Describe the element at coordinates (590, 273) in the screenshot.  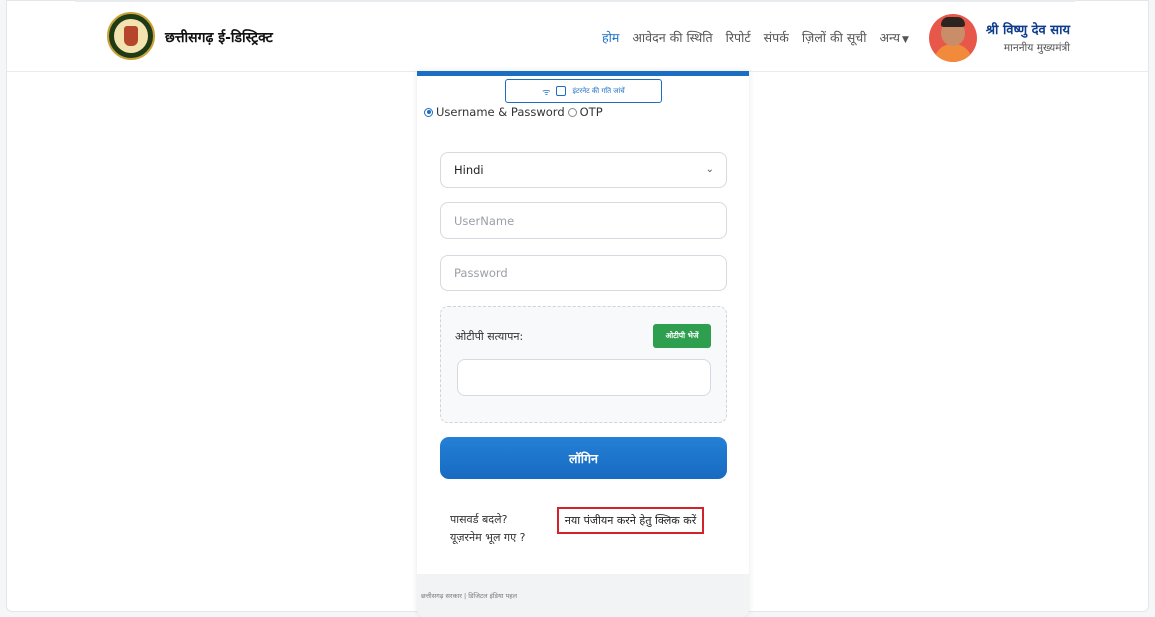
I see `password-input` at that location.